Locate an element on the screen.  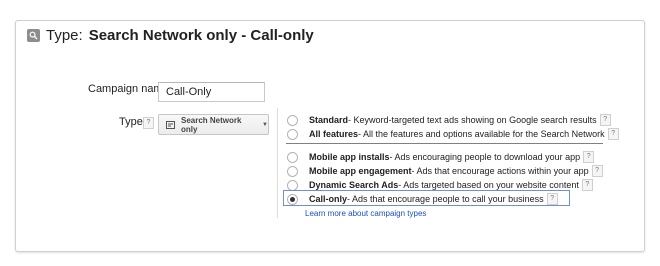
options-separator is located at coordinates (444, 143).